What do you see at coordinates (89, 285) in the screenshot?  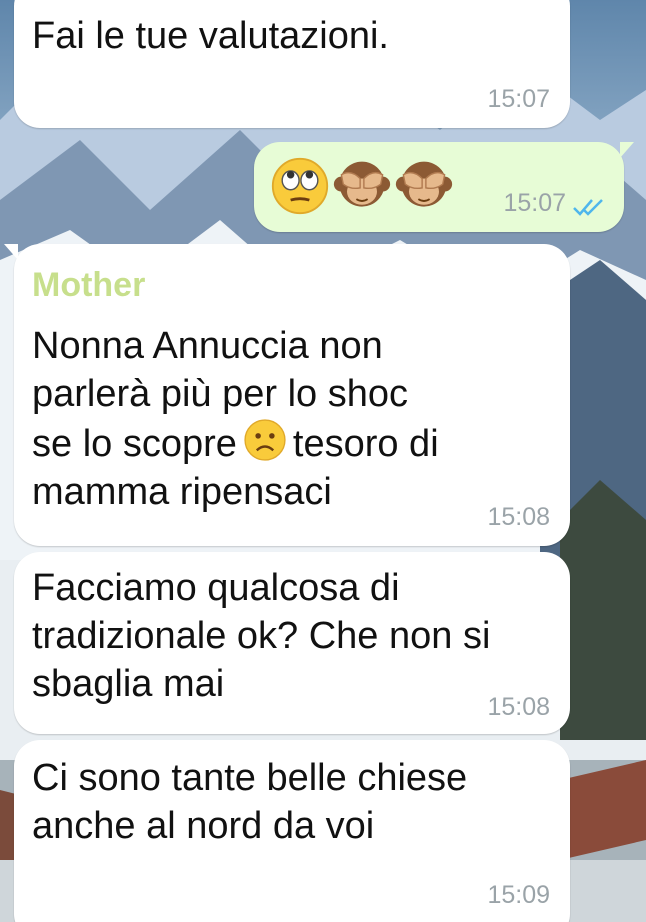 I see `sender-name: Mother` at bounding box center [89, 285].